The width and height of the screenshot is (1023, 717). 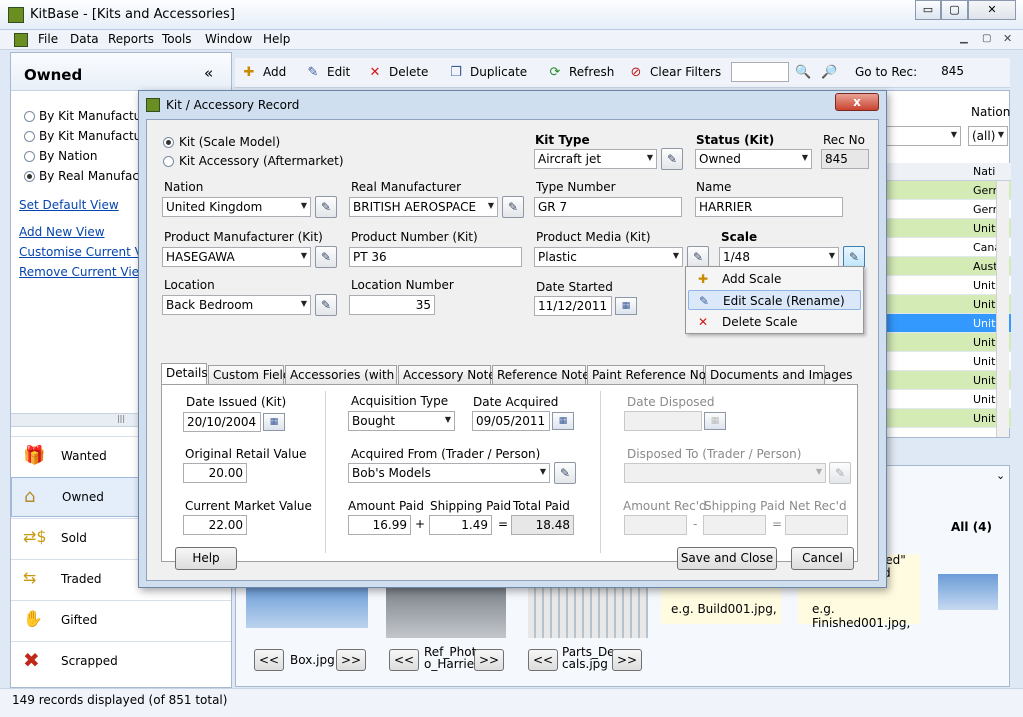 I want to click on goto-input: 845, so click(x=943, y=72).